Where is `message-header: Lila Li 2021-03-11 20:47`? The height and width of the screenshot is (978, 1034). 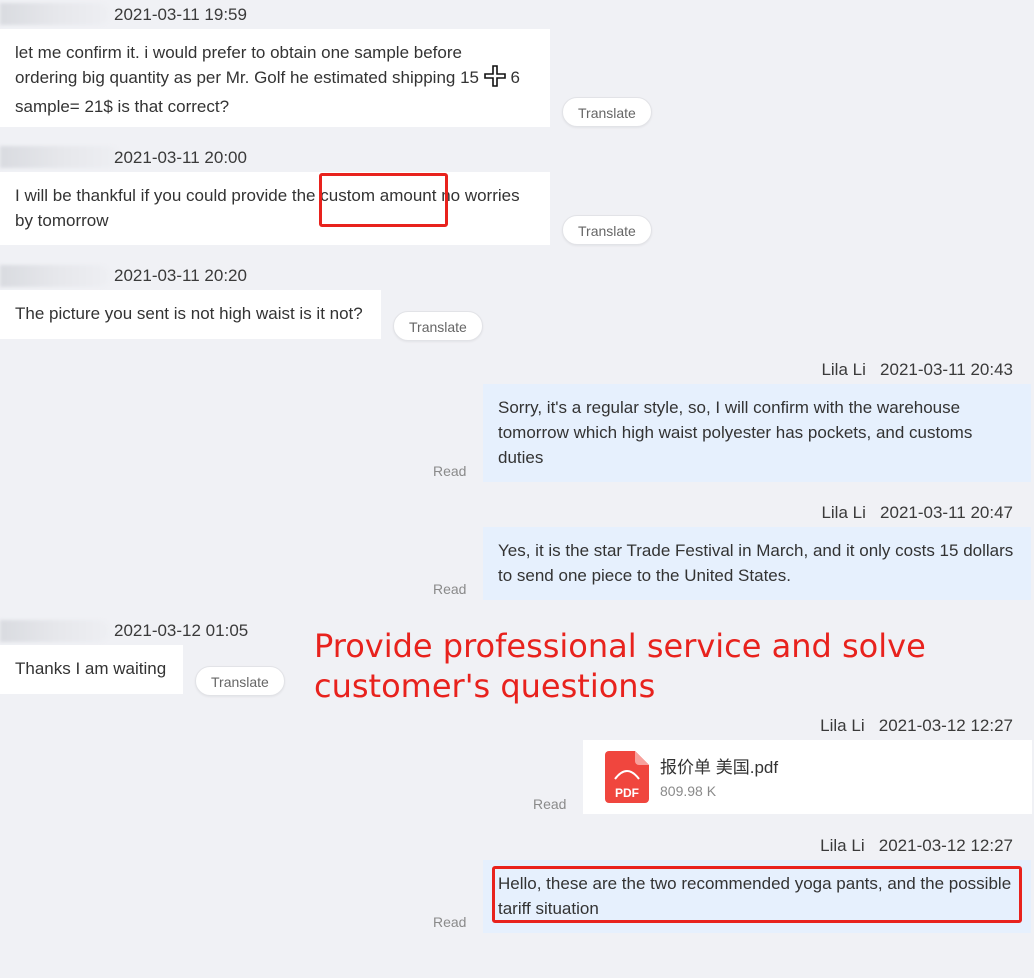
message-header: Lila Li 2021-03-11 20:47 is located at coordinates (917, 513).